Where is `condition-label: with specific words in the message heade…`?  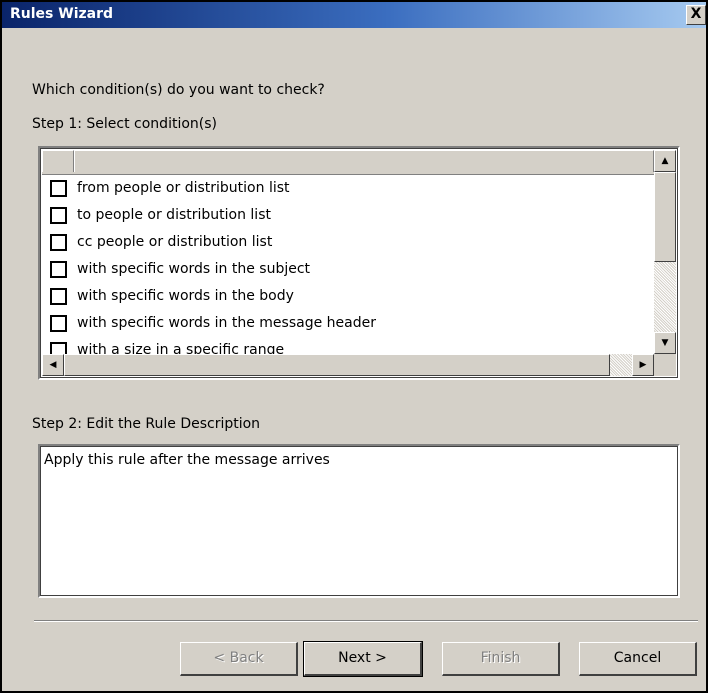
condition-label: with specific words in the message heade… is located at coordinates (226, 323).